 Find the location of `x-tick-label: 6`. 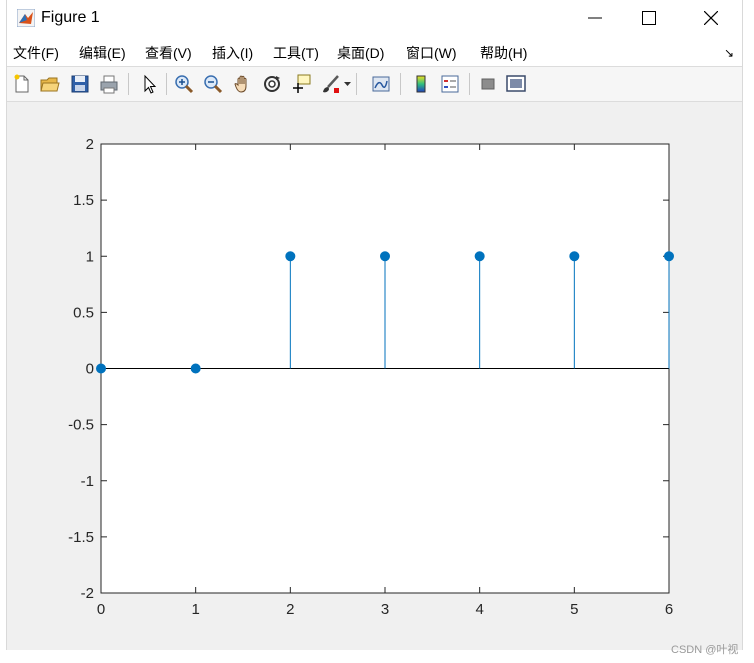

x-tick-label: 6 is located at coordinates (669, 609).